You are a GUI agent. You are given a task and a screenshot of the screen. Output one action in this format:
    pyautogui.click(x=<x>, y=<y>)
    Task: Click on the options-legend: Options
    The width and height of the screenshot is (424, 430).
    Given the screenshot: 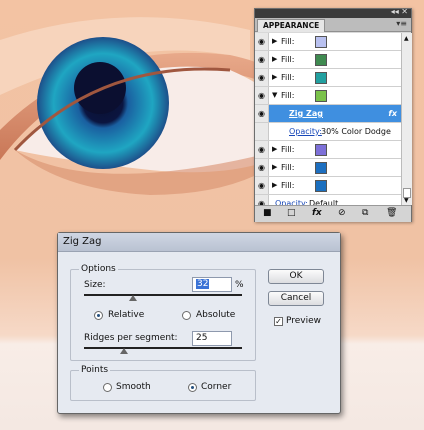 What is the action you would take?
    pyautogui.click(x=98, y=269)
    